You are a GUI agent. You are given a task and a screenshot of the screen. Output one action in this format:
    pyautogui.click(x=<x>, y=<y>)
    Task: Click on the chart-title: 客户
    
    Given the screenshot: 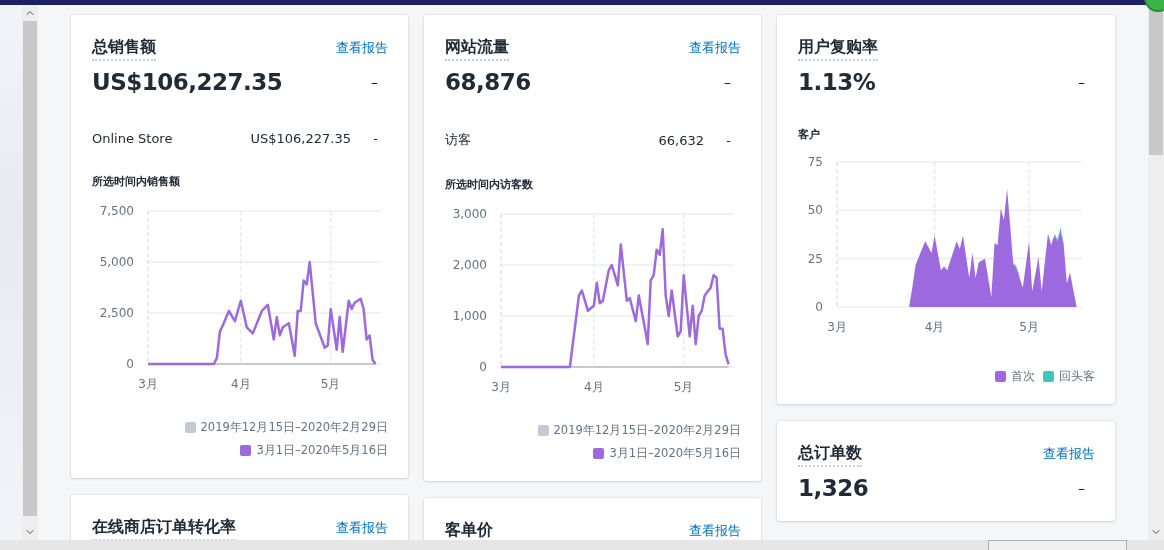 What is the action you would take?
    pyautogui.click(x=809, y=134)
    